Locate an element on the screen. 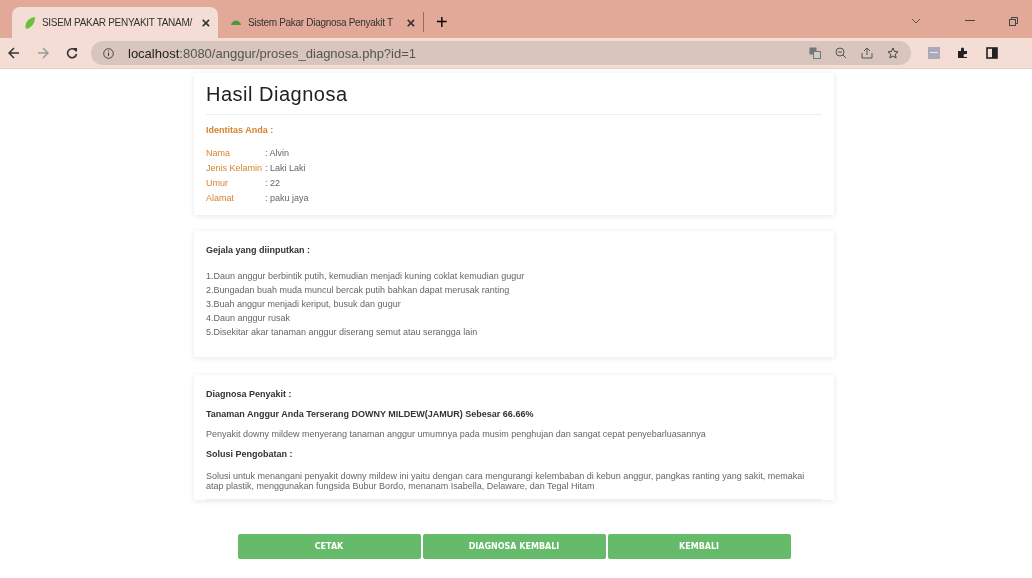 Image resolution: width=1032 pixels, height=578 pixels. address-bar: localhost:8080/anggur/proses_diagnosa.php?id=1 is located at coordinates (501, 53).